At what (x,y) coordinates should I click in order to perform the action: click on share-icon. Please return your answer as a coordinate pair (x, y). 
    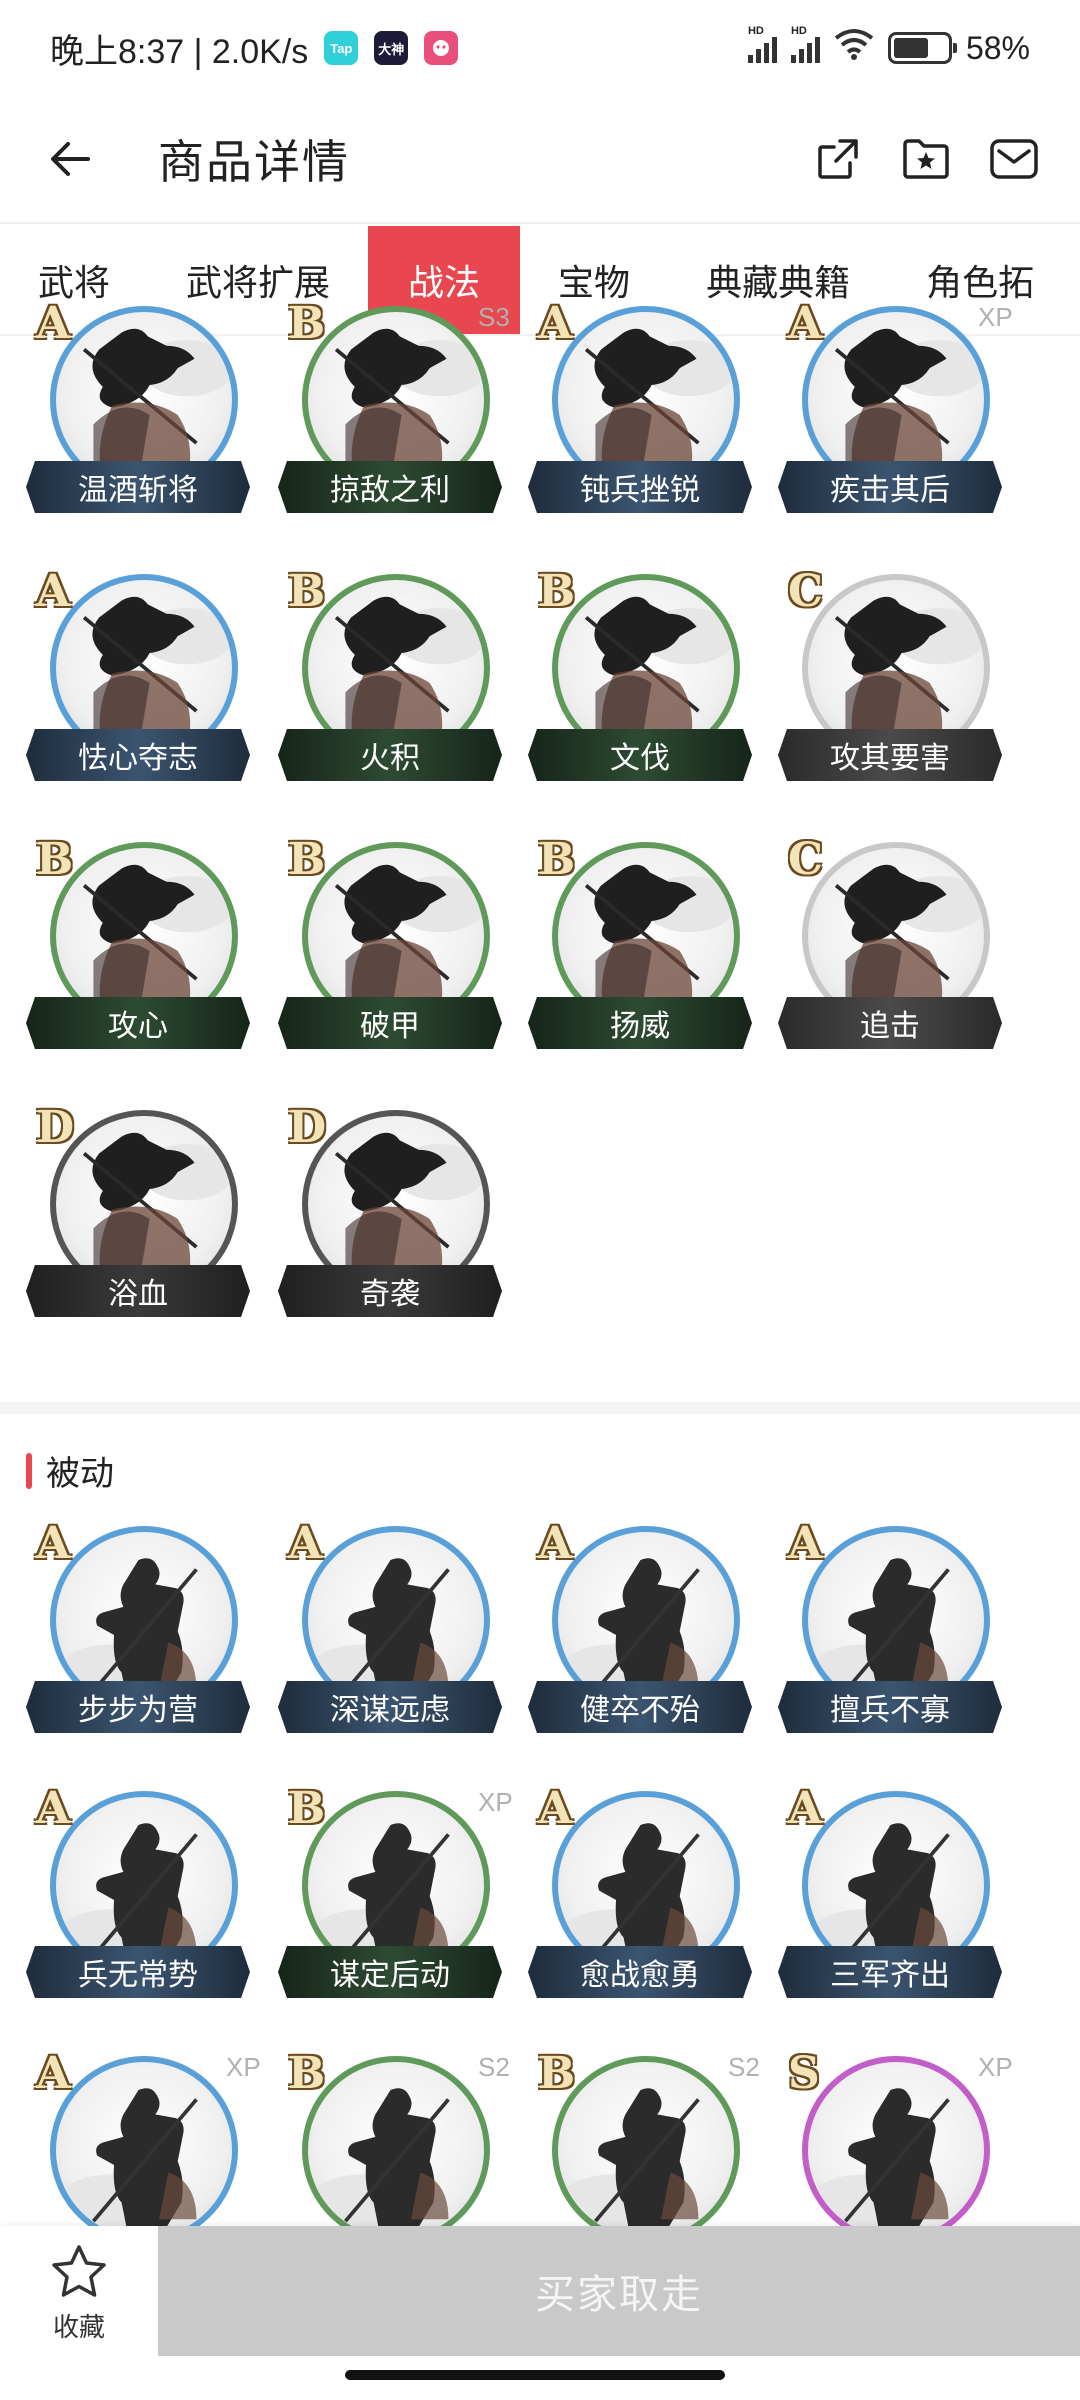
    Looking at the image, I should click on (838, 159).